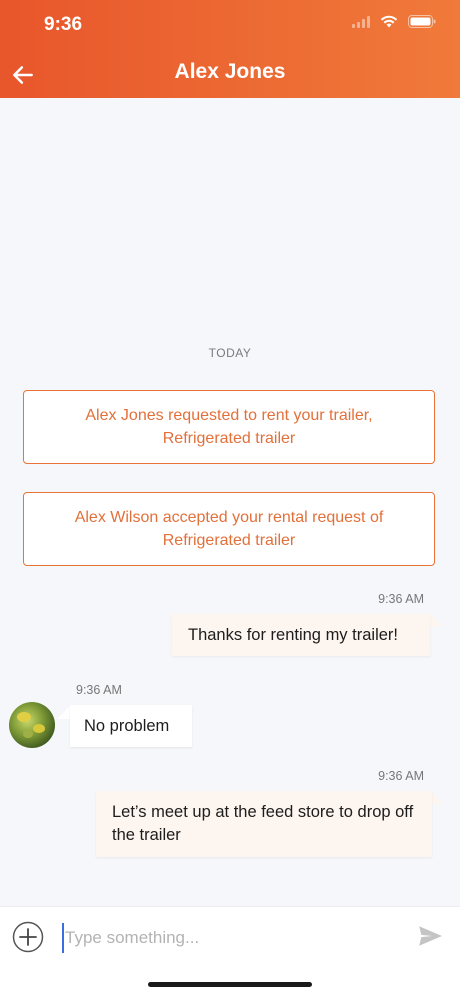 The width and height of the screenshot is (460, 997). Describe the element at coordinates (301, 635) in the screenshot. I see `outgoing-message: Thanks for renting my trailer!` at that location.